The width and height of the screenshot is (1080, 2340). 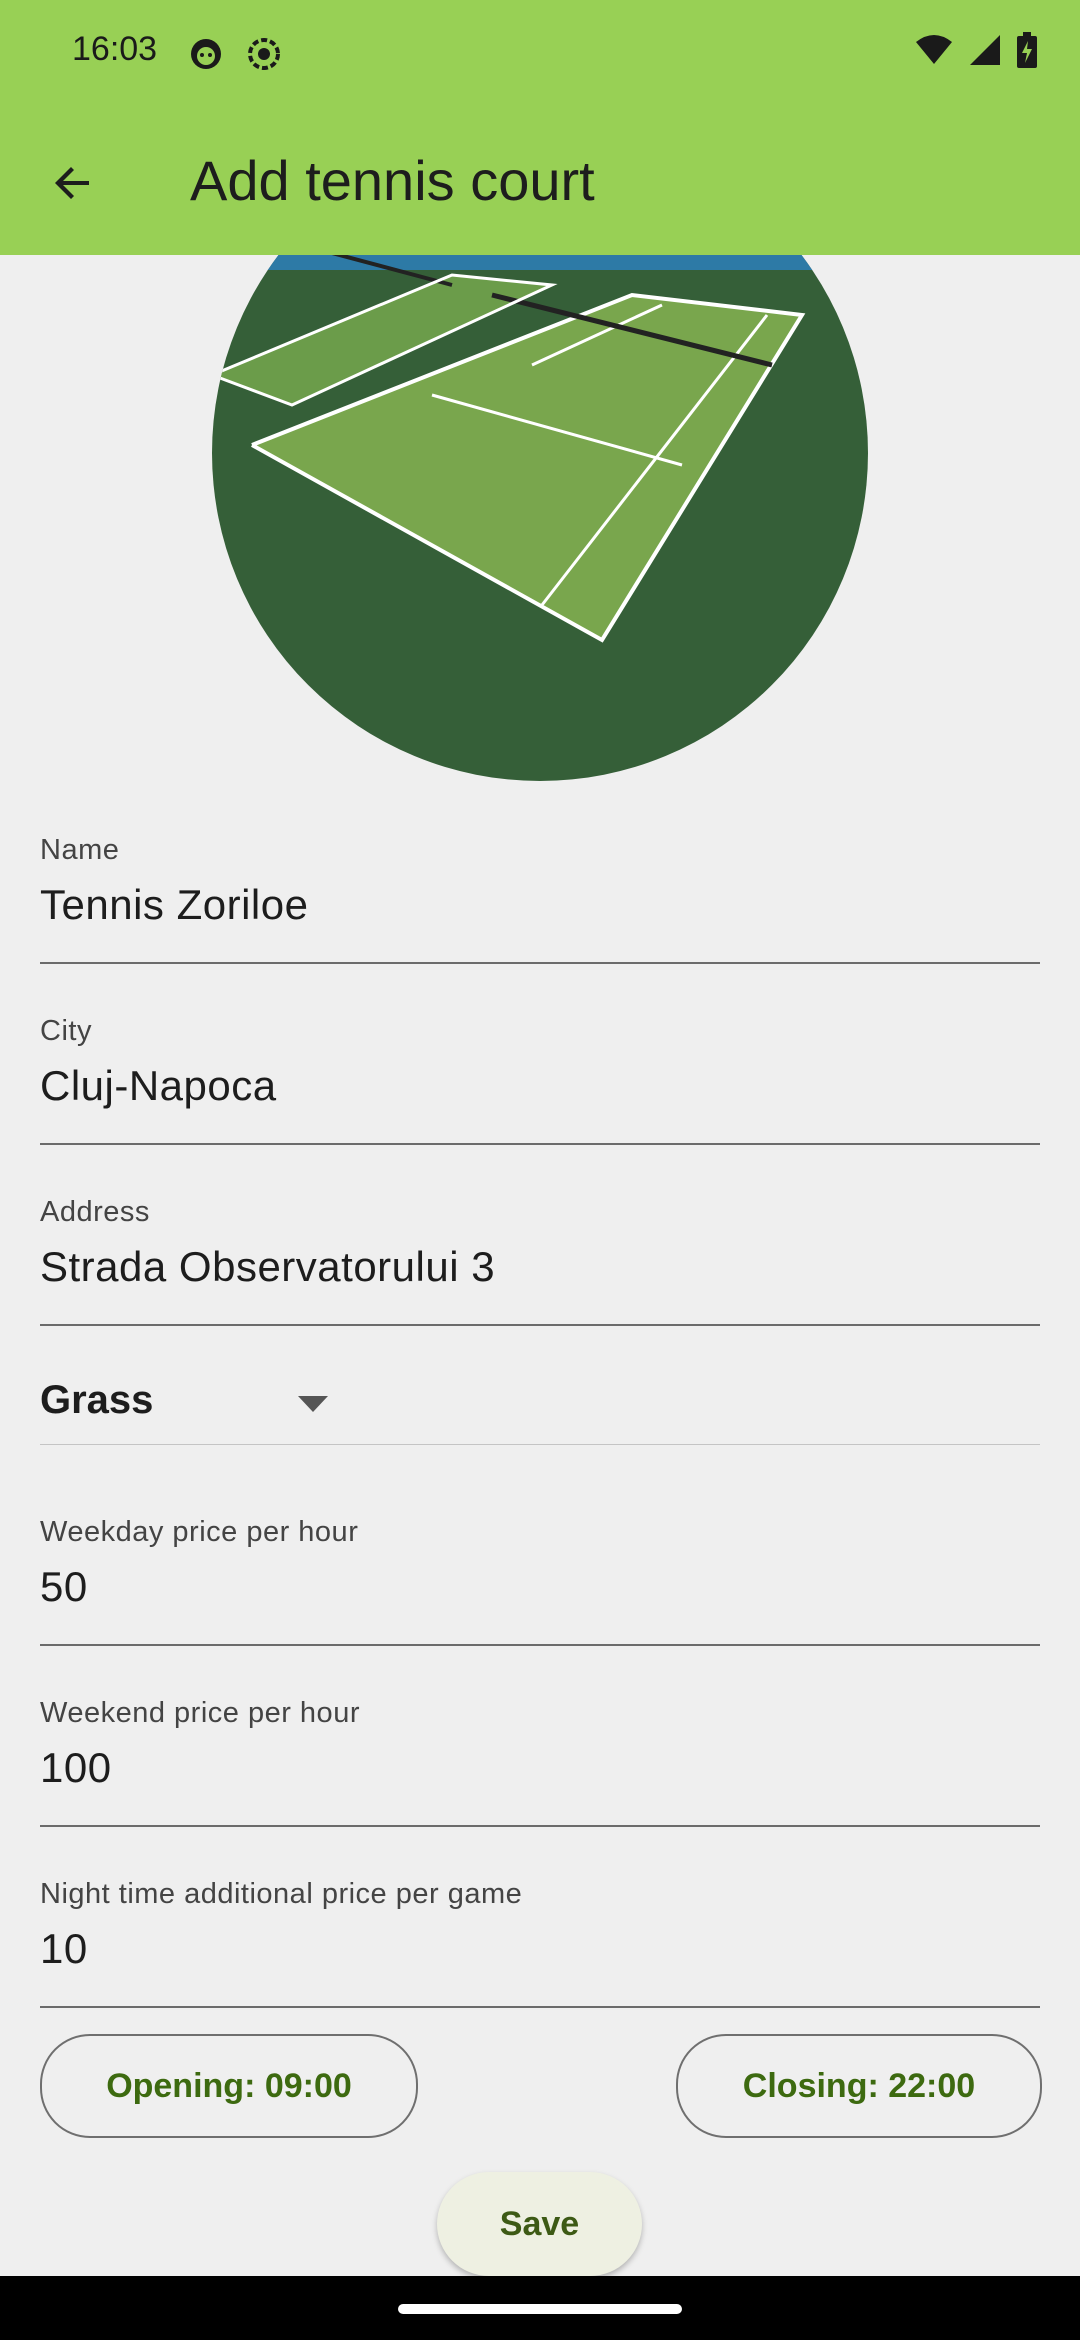 I want to click on surface-dropdown: Grass, so click(x=540, y=1407).